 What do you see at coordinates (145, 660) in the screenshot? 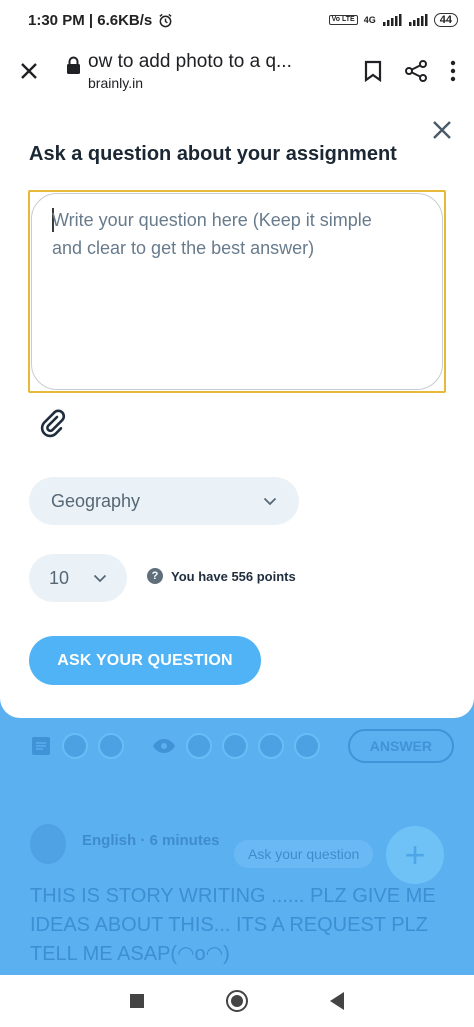
I see `ask-question-button: ASK YOUR QUESTION` at bounding box center [145, 660].